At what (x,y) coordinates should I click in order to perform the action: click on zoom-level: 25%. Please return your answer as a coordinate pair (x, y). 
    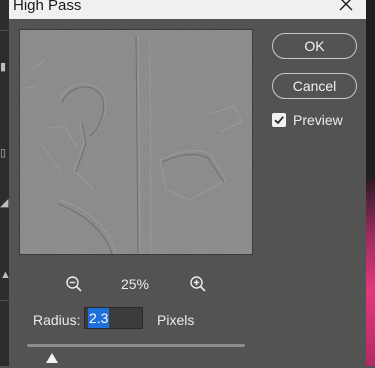
    Looking at the image, I should click on (135, 284).